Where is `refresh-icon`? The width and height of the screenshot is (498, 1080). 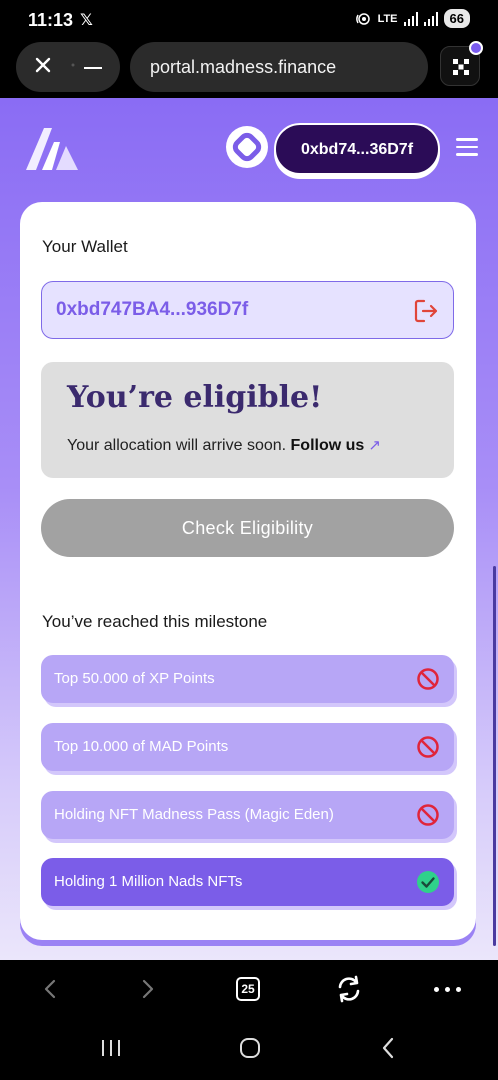
refresh-icon is located at coordinates (349, 989).